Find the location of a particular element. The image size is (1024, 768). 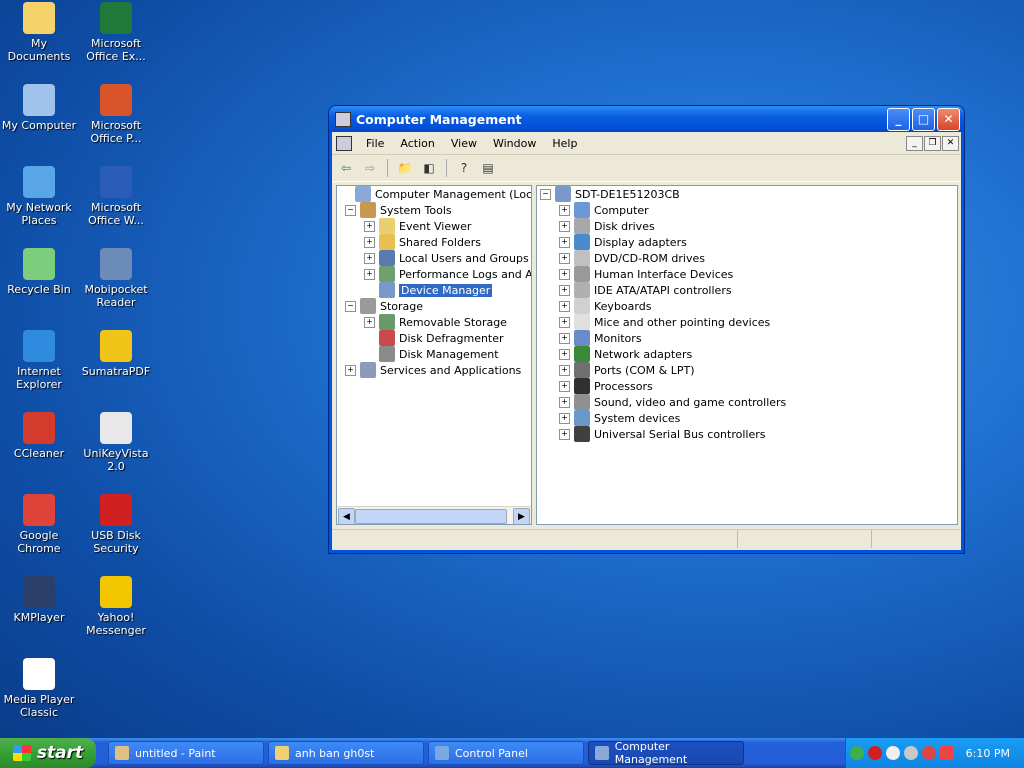

device-category: + Network adapters is located at coordinates (625, 354).